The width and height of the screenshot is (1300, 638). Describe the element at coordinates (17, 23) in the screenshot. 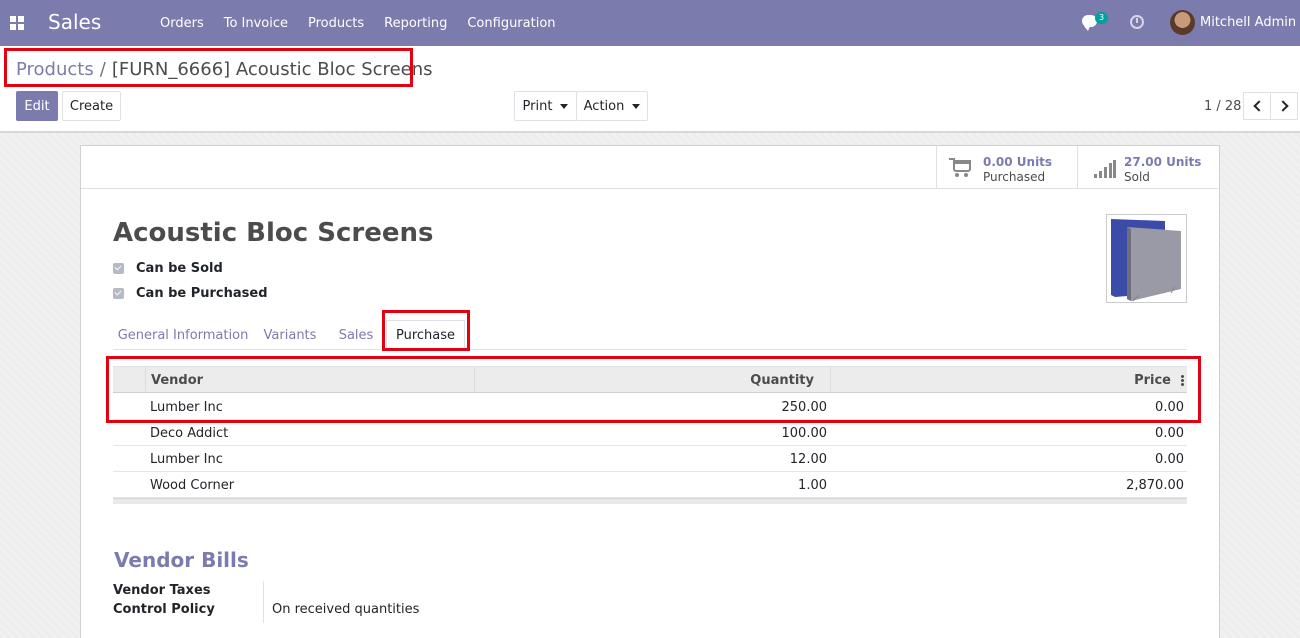

I see `apps-menu-icon` at that location.